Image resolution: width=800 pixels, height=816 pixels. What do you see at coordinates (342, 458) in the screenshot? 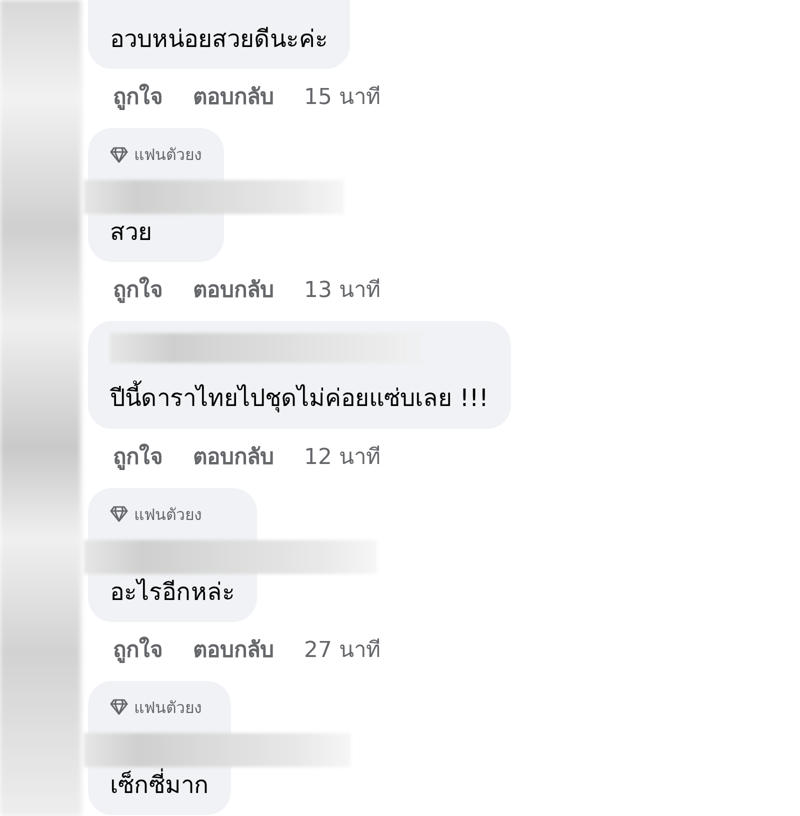
I see `comment-time: 12 นาที` at bounding box center [342, 458].